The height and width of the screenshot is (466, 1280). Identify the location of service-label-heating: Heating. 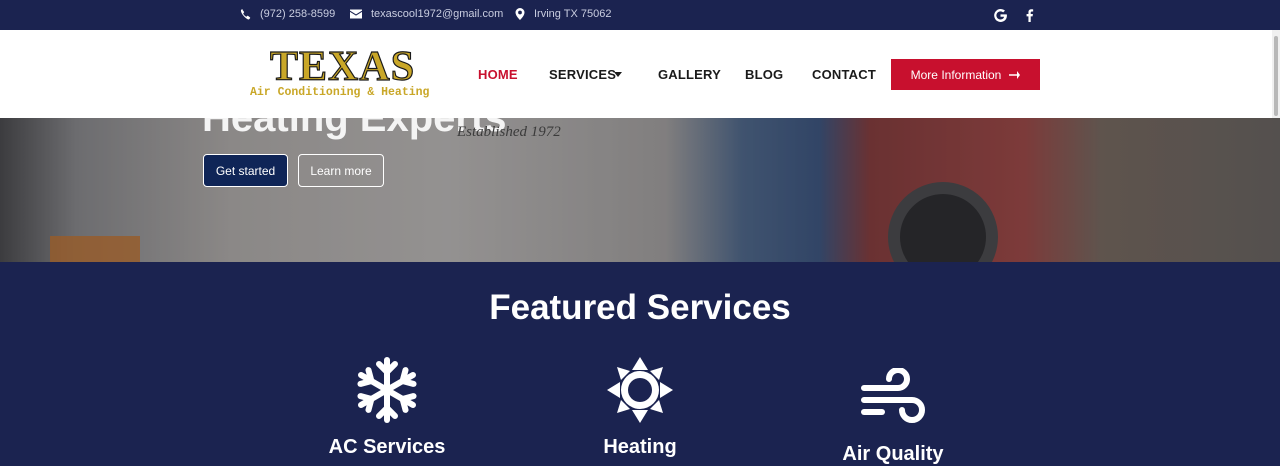
(640, 447).